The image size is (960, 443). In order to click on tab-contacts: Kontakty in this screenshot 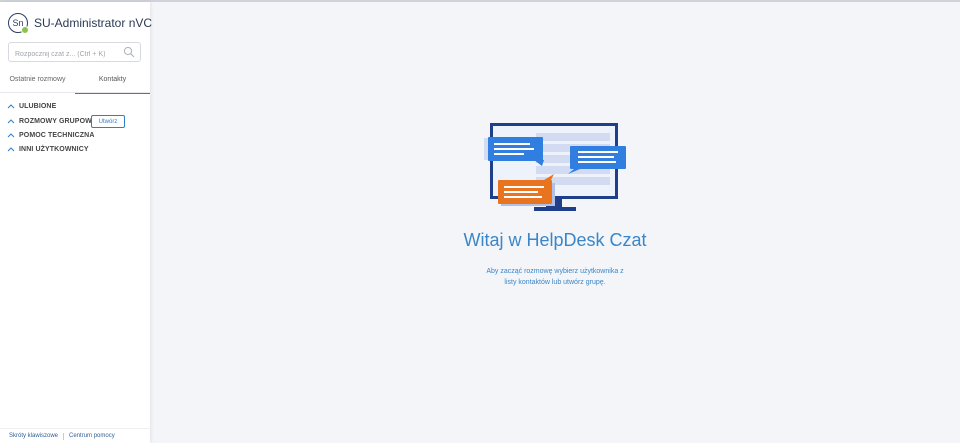, I will do `click(112, 83)`.